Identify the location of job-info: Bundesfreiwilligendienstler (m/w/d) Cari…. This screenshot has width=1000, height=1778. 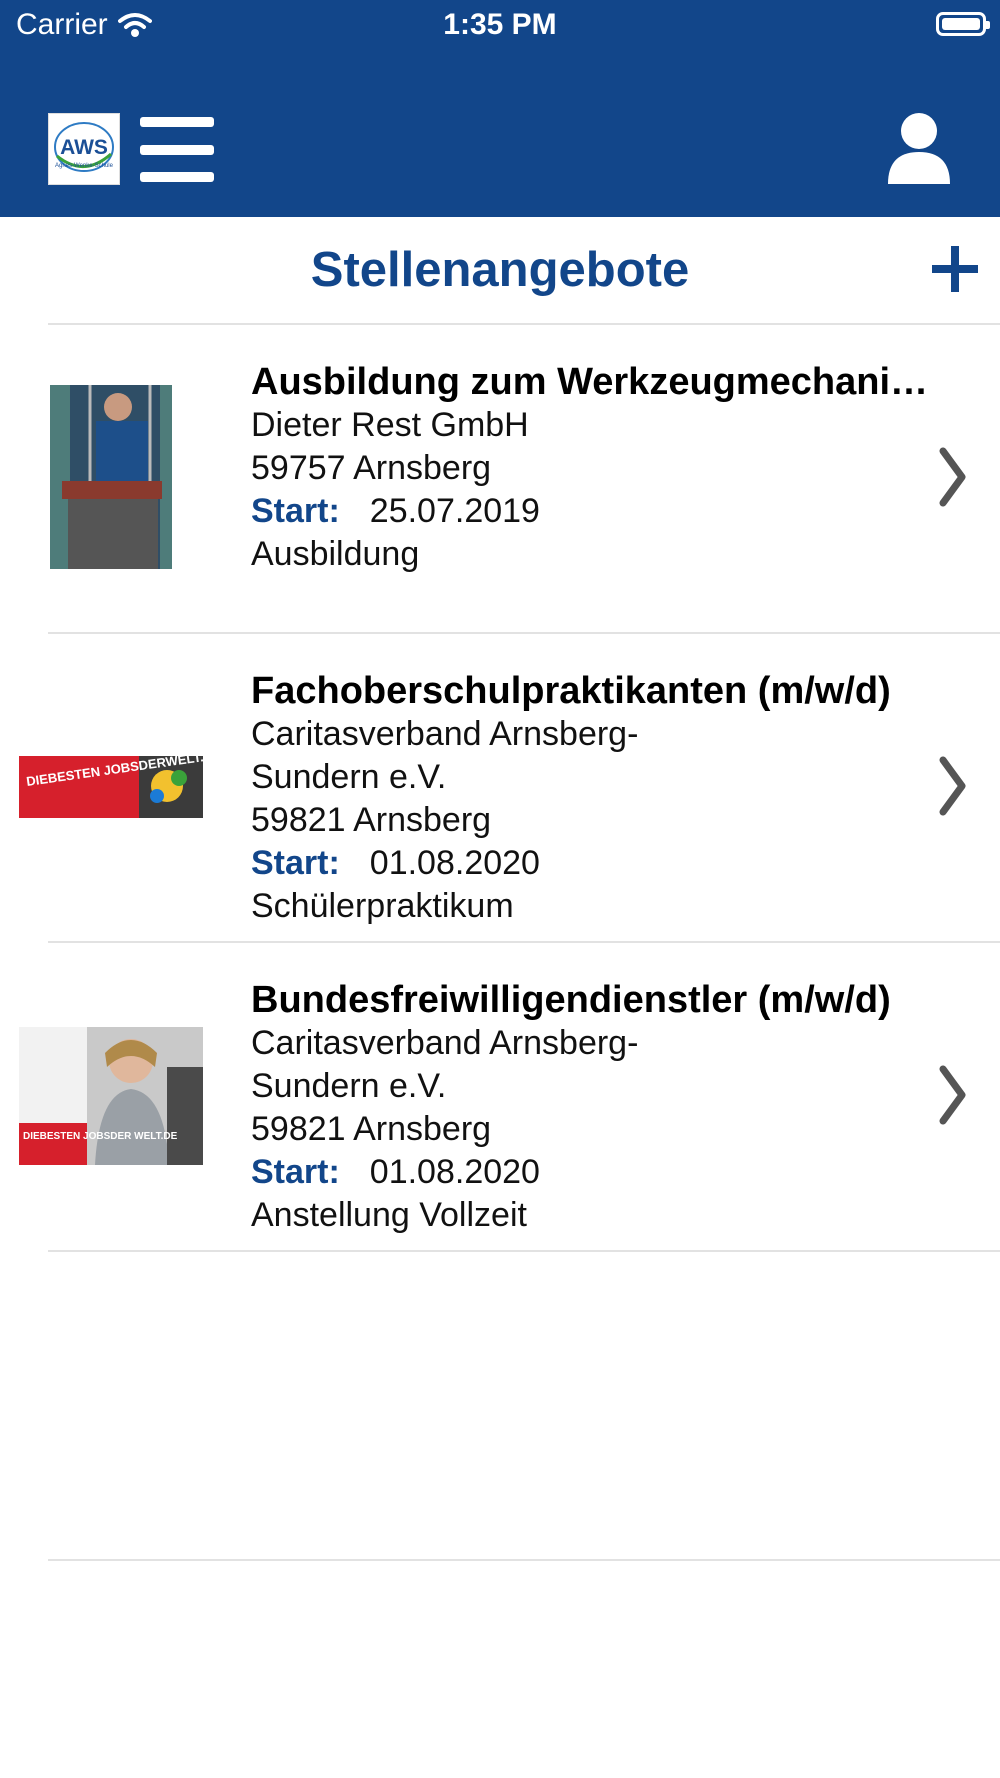
(591, 1108).